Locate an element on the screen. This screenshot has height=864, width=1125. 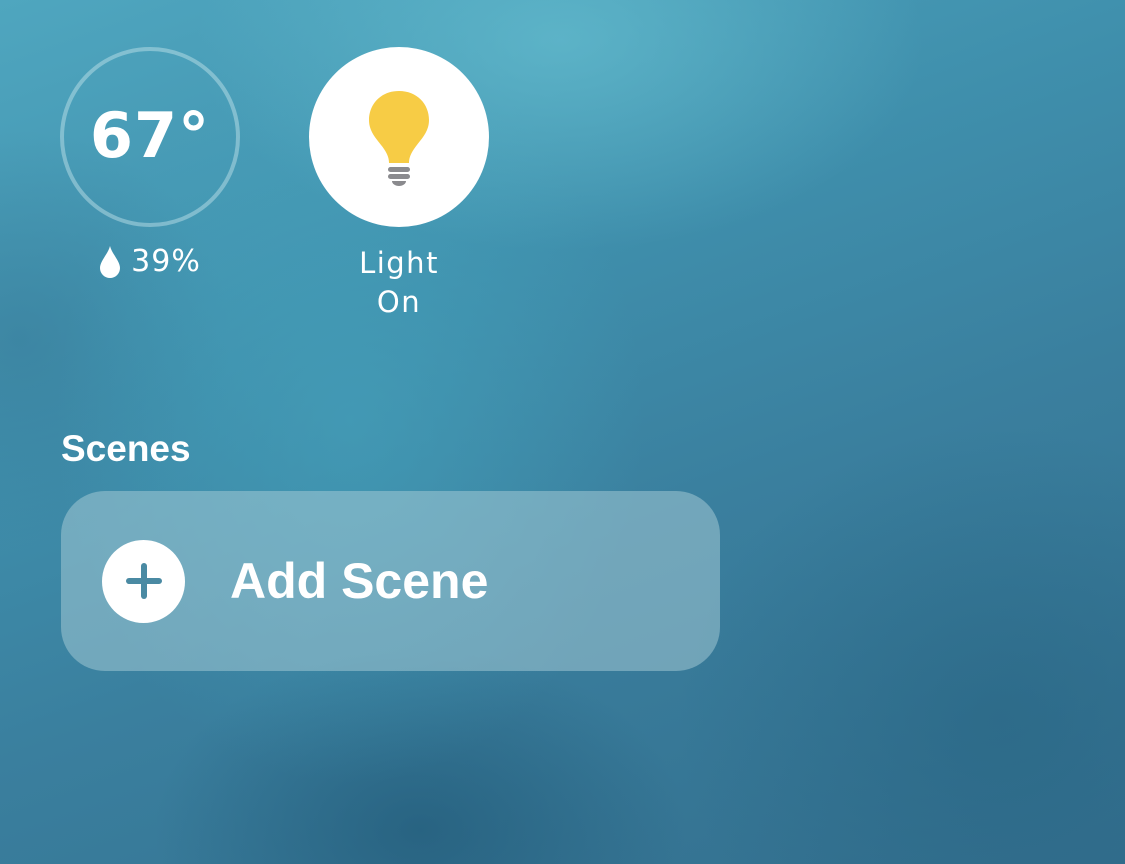
humidity-readout: 39% is located at coordinates (150, 261).